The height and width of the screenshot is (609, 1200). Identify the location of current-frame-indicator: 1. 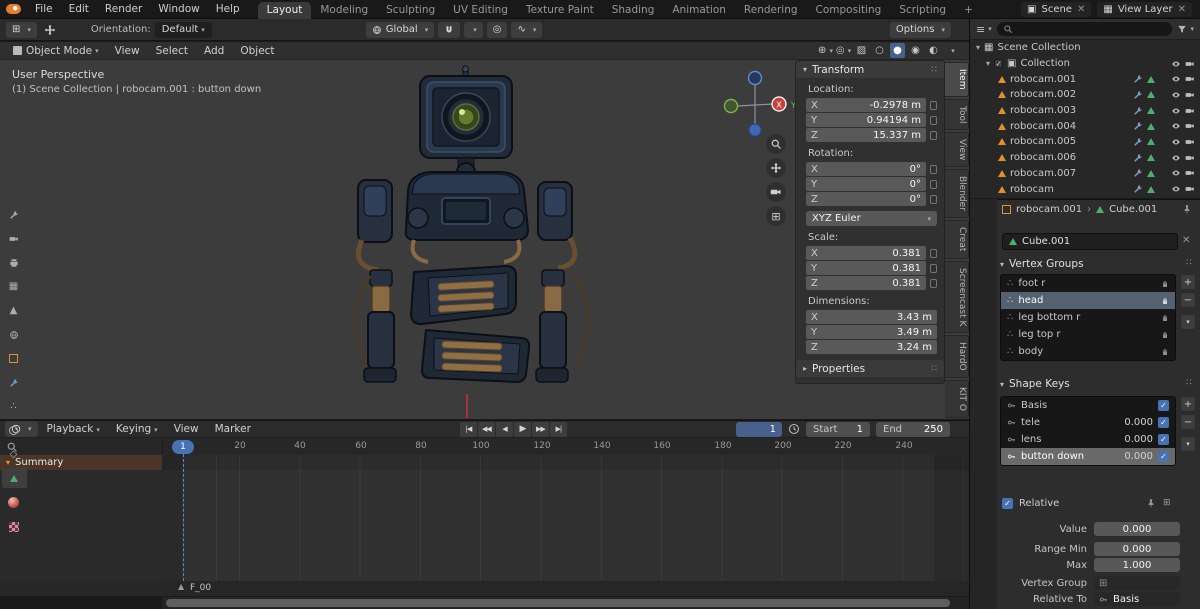
(183, 447).